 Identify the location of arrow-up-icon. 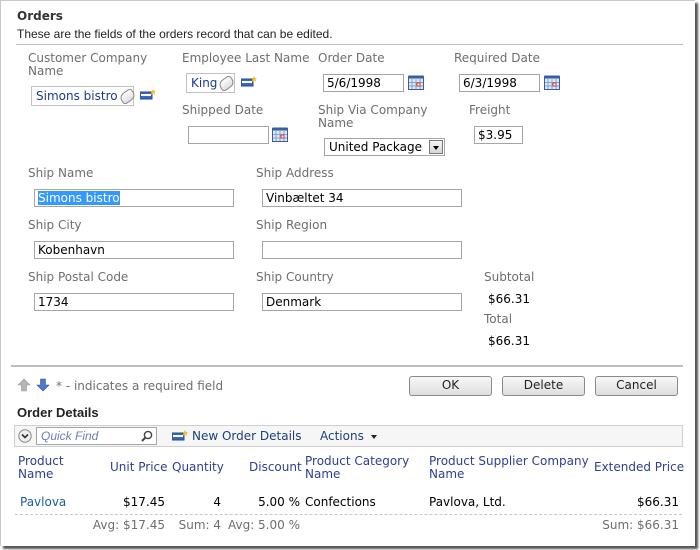
(24, 385).